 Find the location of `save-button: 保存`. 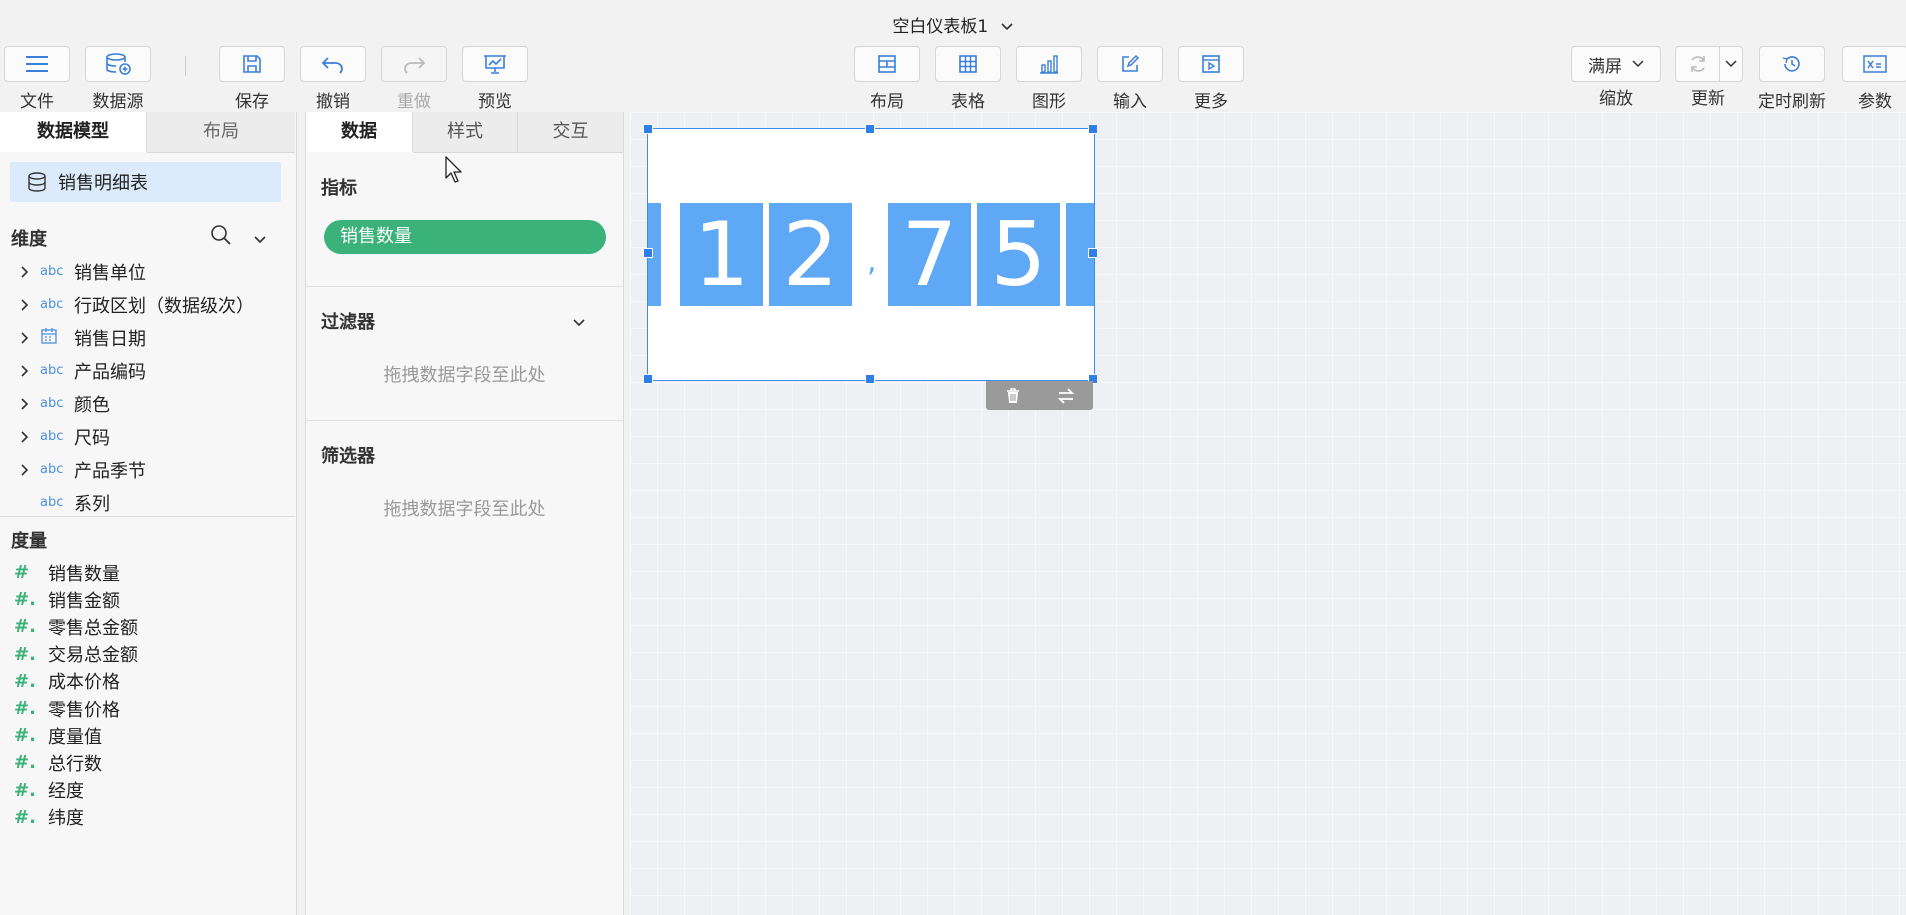

save-button: 保存 is located at coordinates (252, 79).